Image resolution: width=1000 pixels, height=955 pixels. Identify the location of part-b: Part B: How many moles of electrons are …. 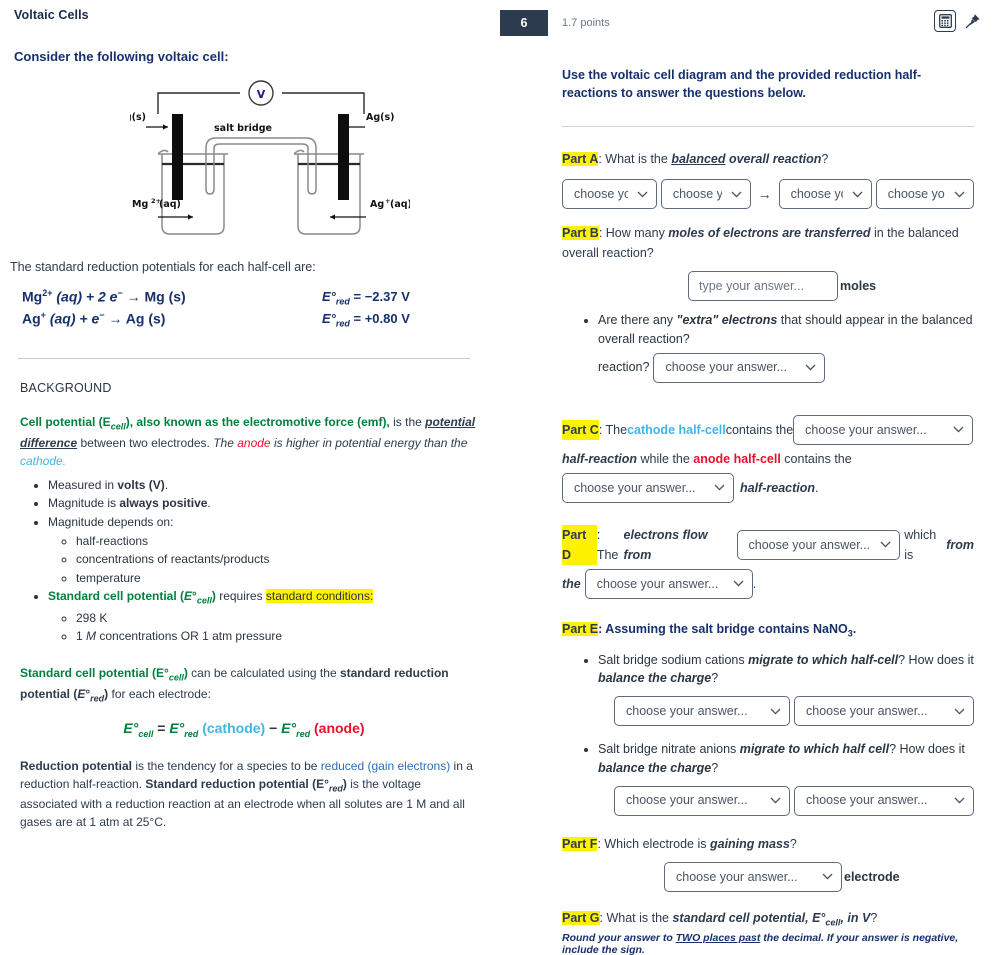
(760, 243).